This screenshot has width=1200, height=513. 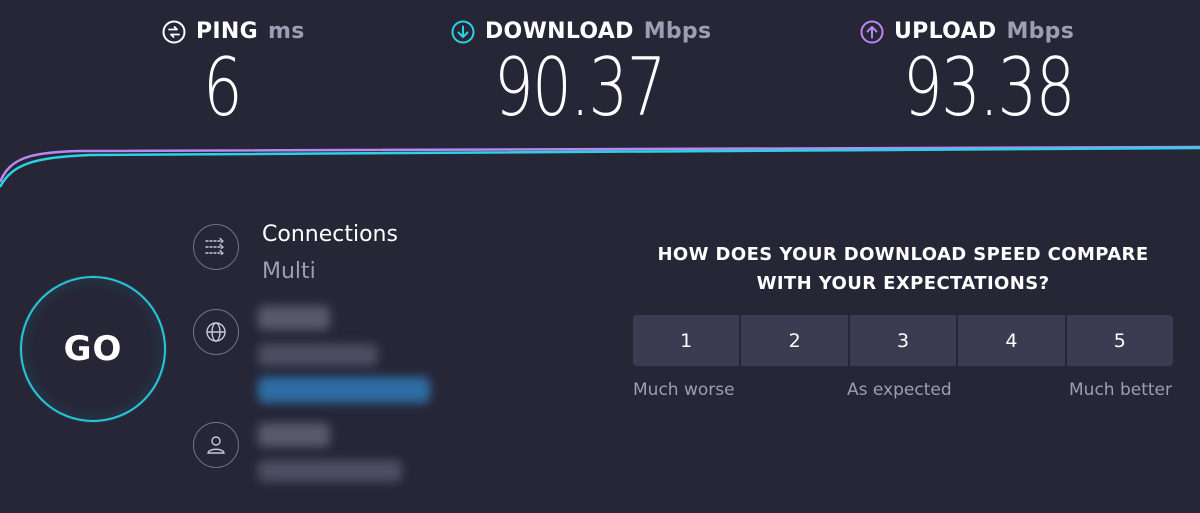 What do you see at coordinates (330, 234) in the screenshot?
I see `connections-title: Connections` at bounding box center [330, 234].